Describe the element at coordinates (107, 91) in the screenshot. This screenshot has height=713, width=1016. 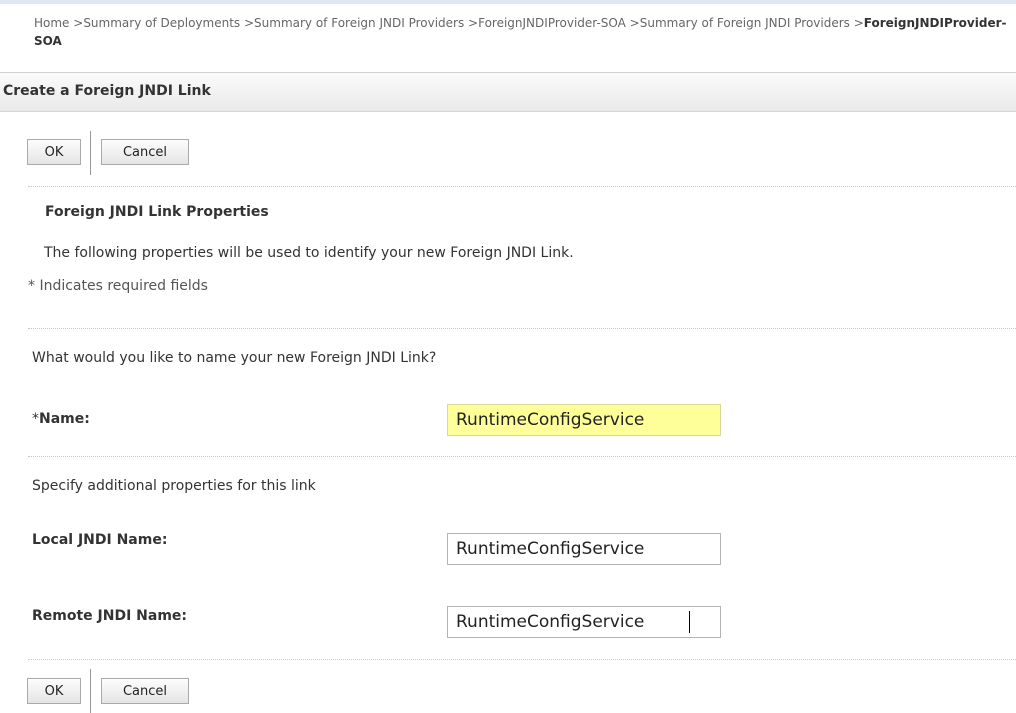
I see `panel-title: Create a Foreign JNDI Link` at that location.